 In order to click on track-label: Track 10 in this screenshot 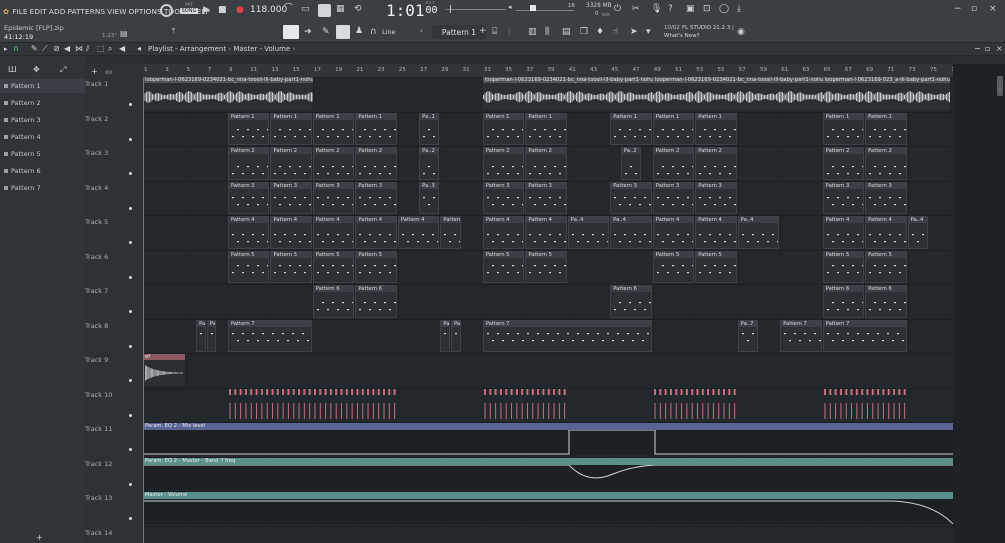, I will do `click(98, 395)`.